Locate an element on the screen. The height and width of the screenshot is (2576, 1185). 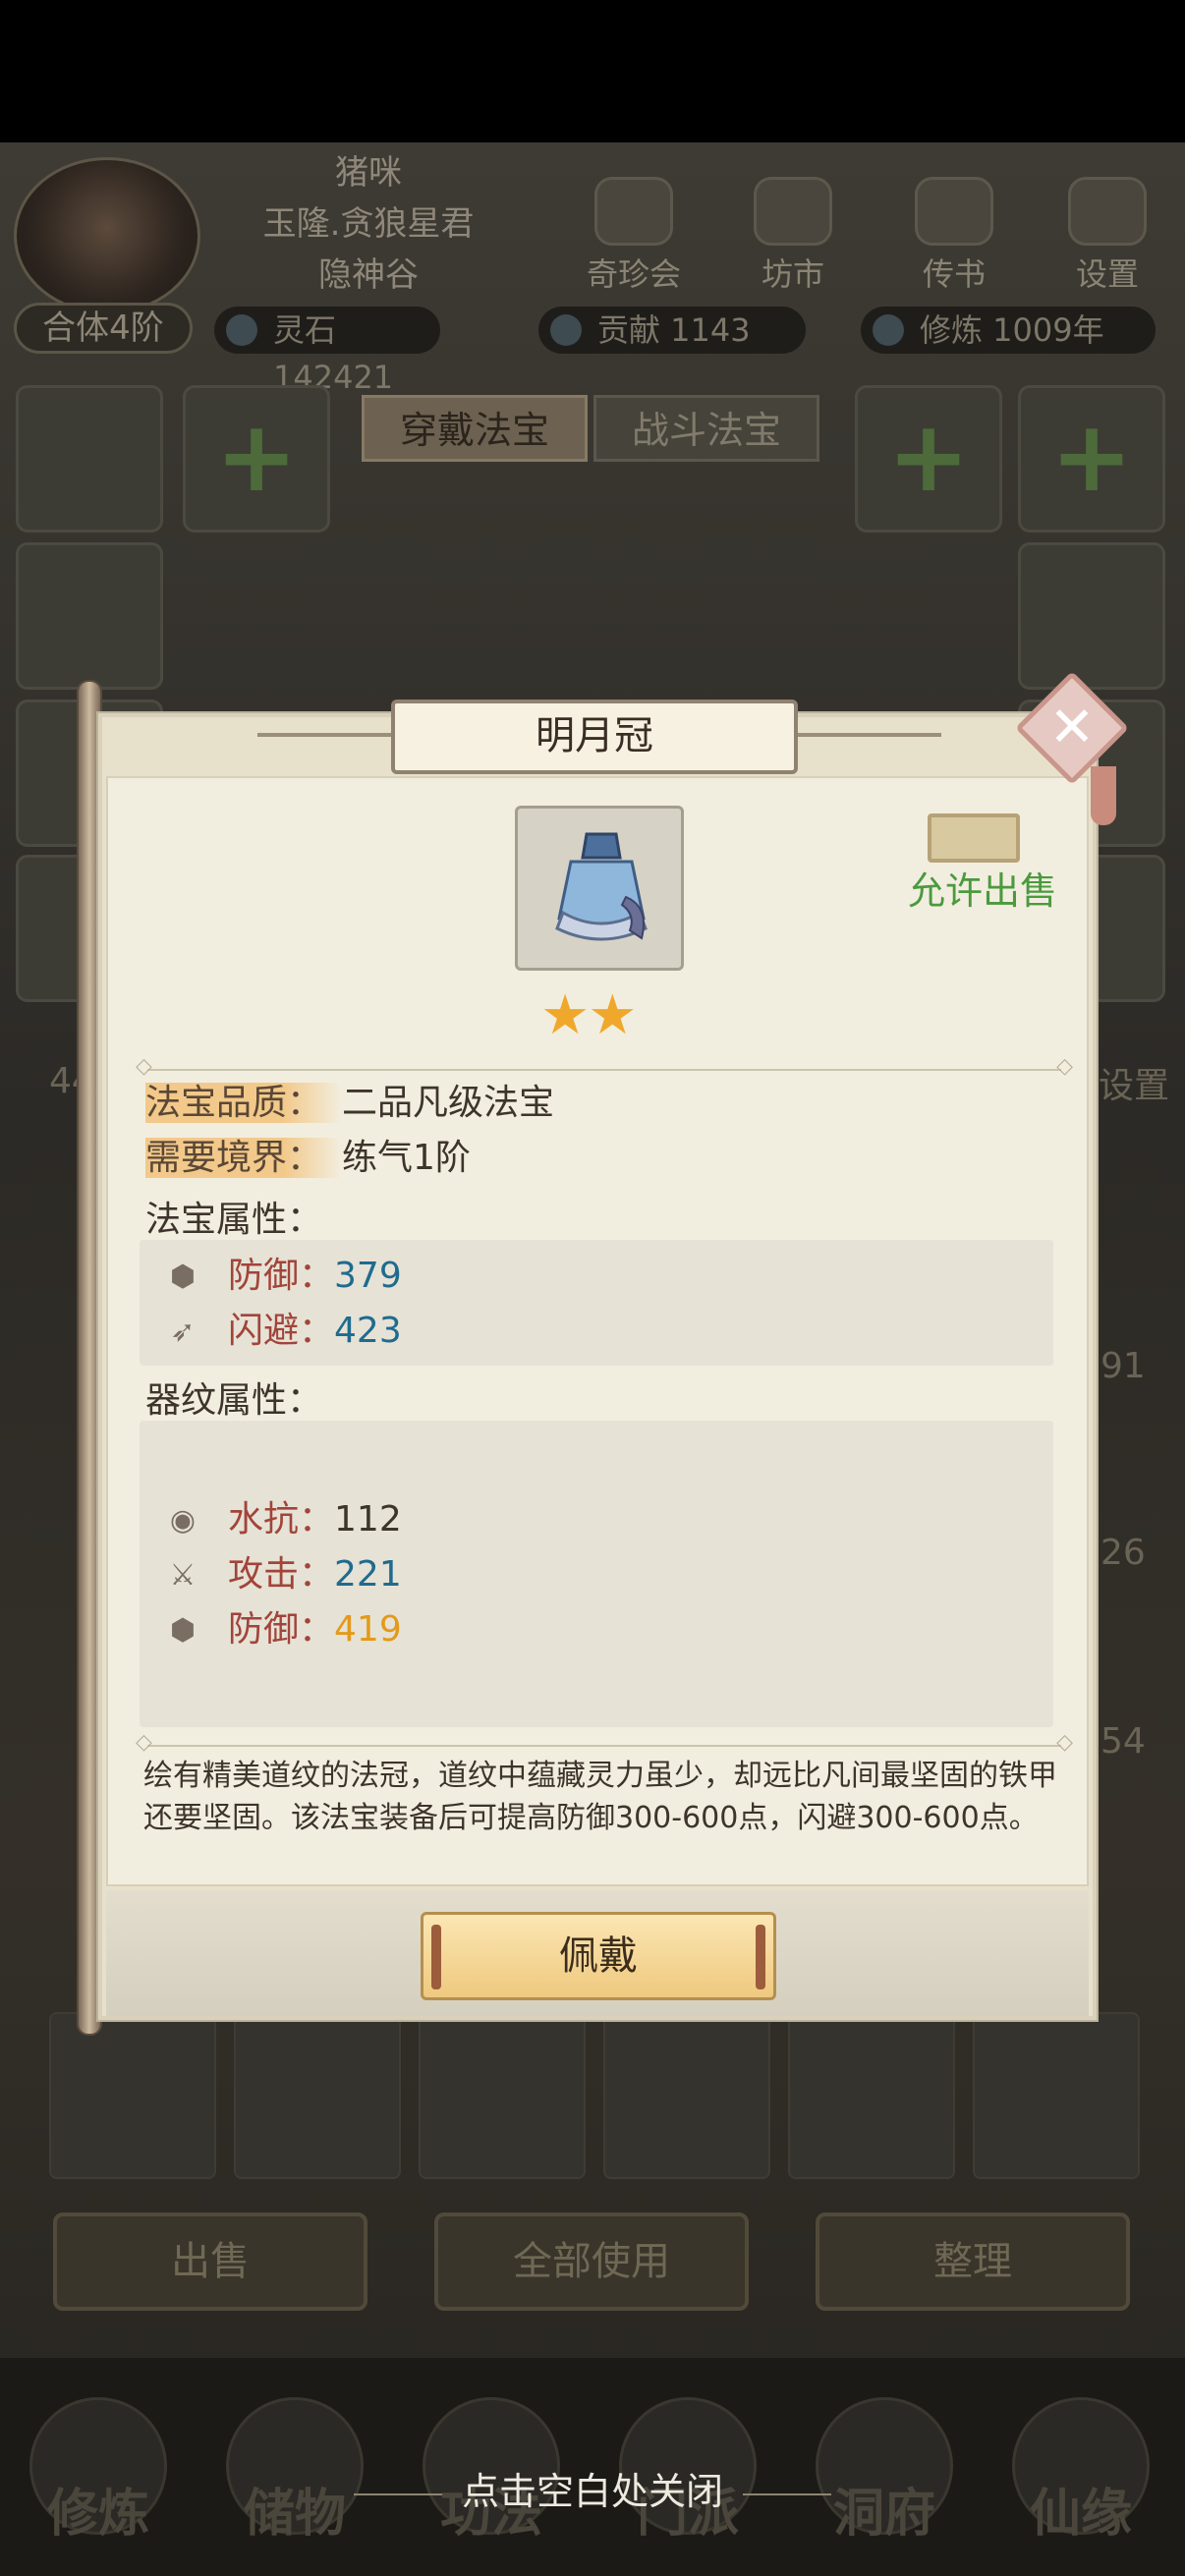
title-ornament-right is located at coordinates (868, 735).